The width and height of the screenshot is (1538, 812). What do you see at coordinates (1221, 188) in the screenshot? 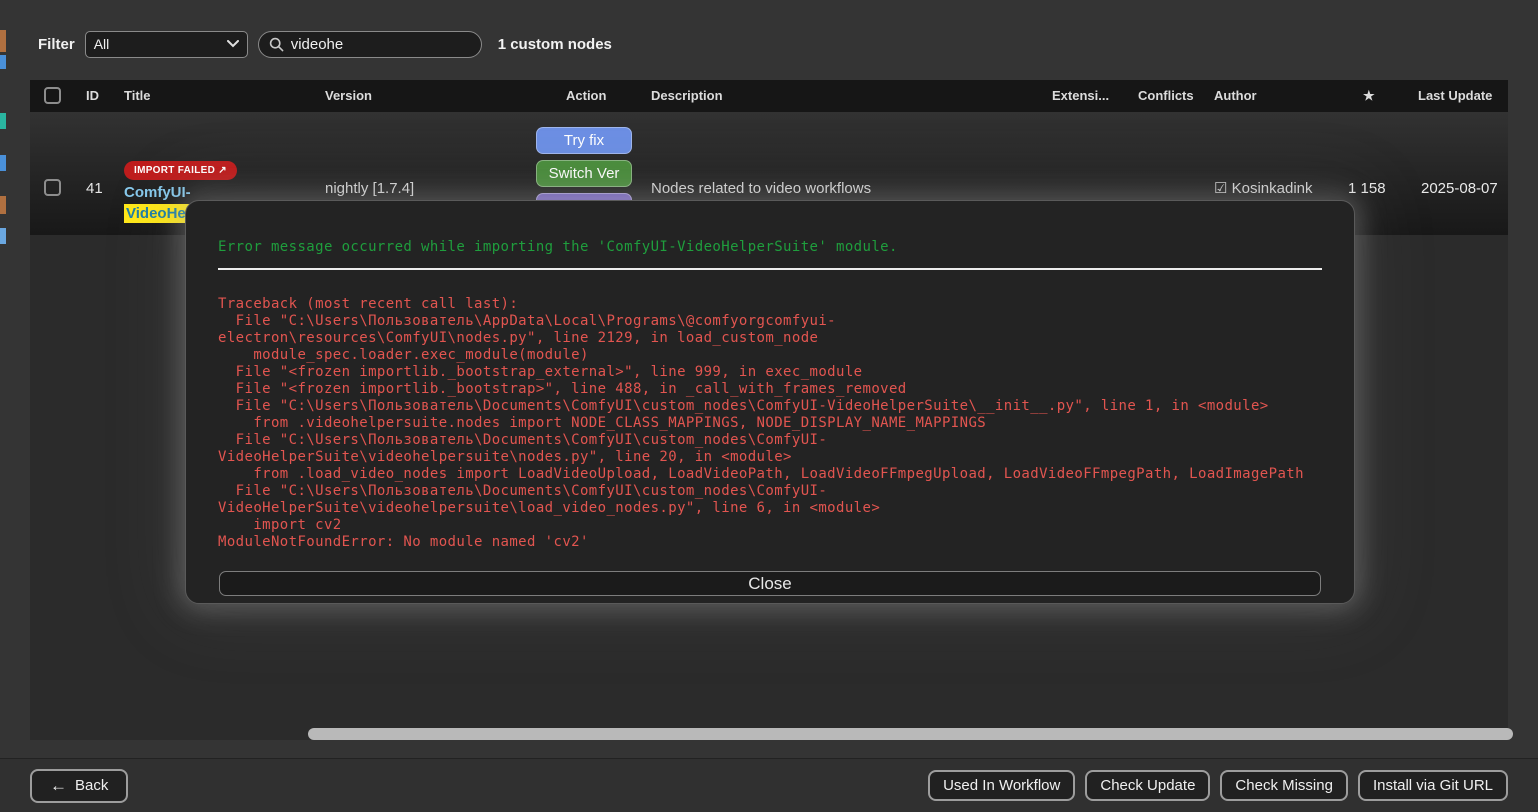
I see `author-verified-checkbox-icon: ☑` at bounding box center [1221, 188].